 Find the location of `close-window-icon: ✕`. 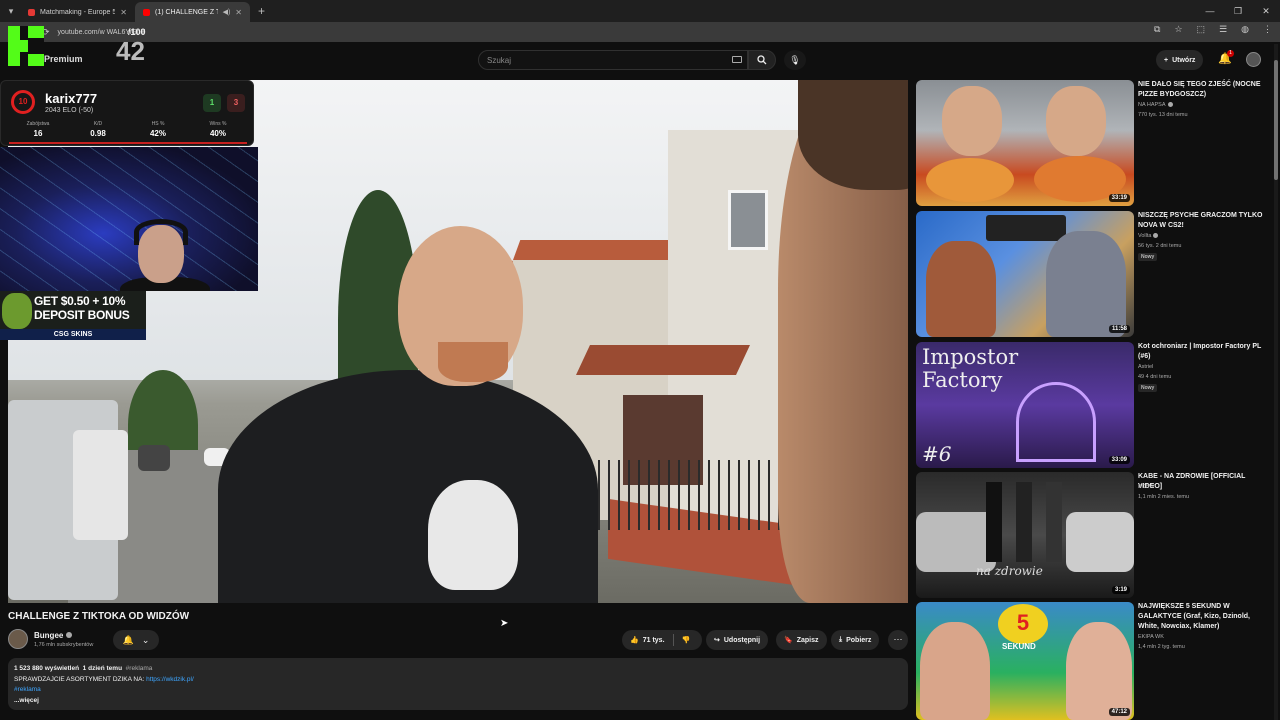

close-window-icon: ✕ is located at coordinates (1266, 11).